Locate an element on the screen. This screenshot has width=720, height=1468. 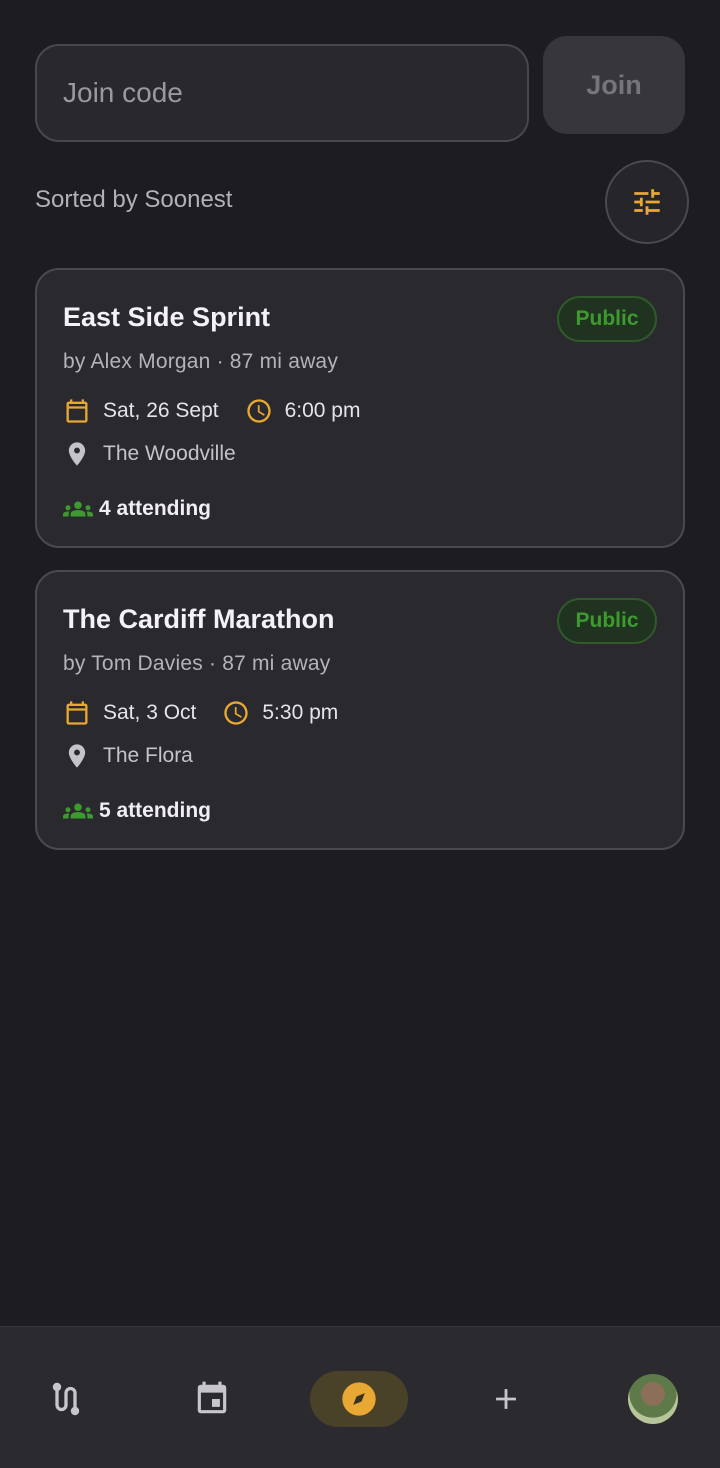
event-byline: by Alex Morgan · 87 mi away is located at coordinates (201, 361).